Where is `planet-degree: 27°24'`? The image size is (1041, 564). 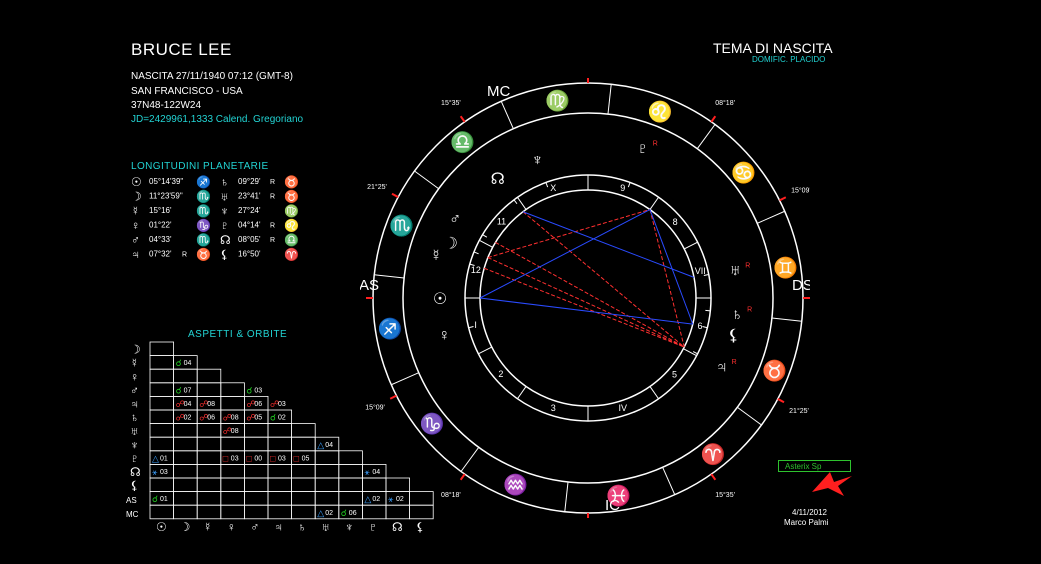 planet-degree: 27°24' is located at coordinates (249, 210).